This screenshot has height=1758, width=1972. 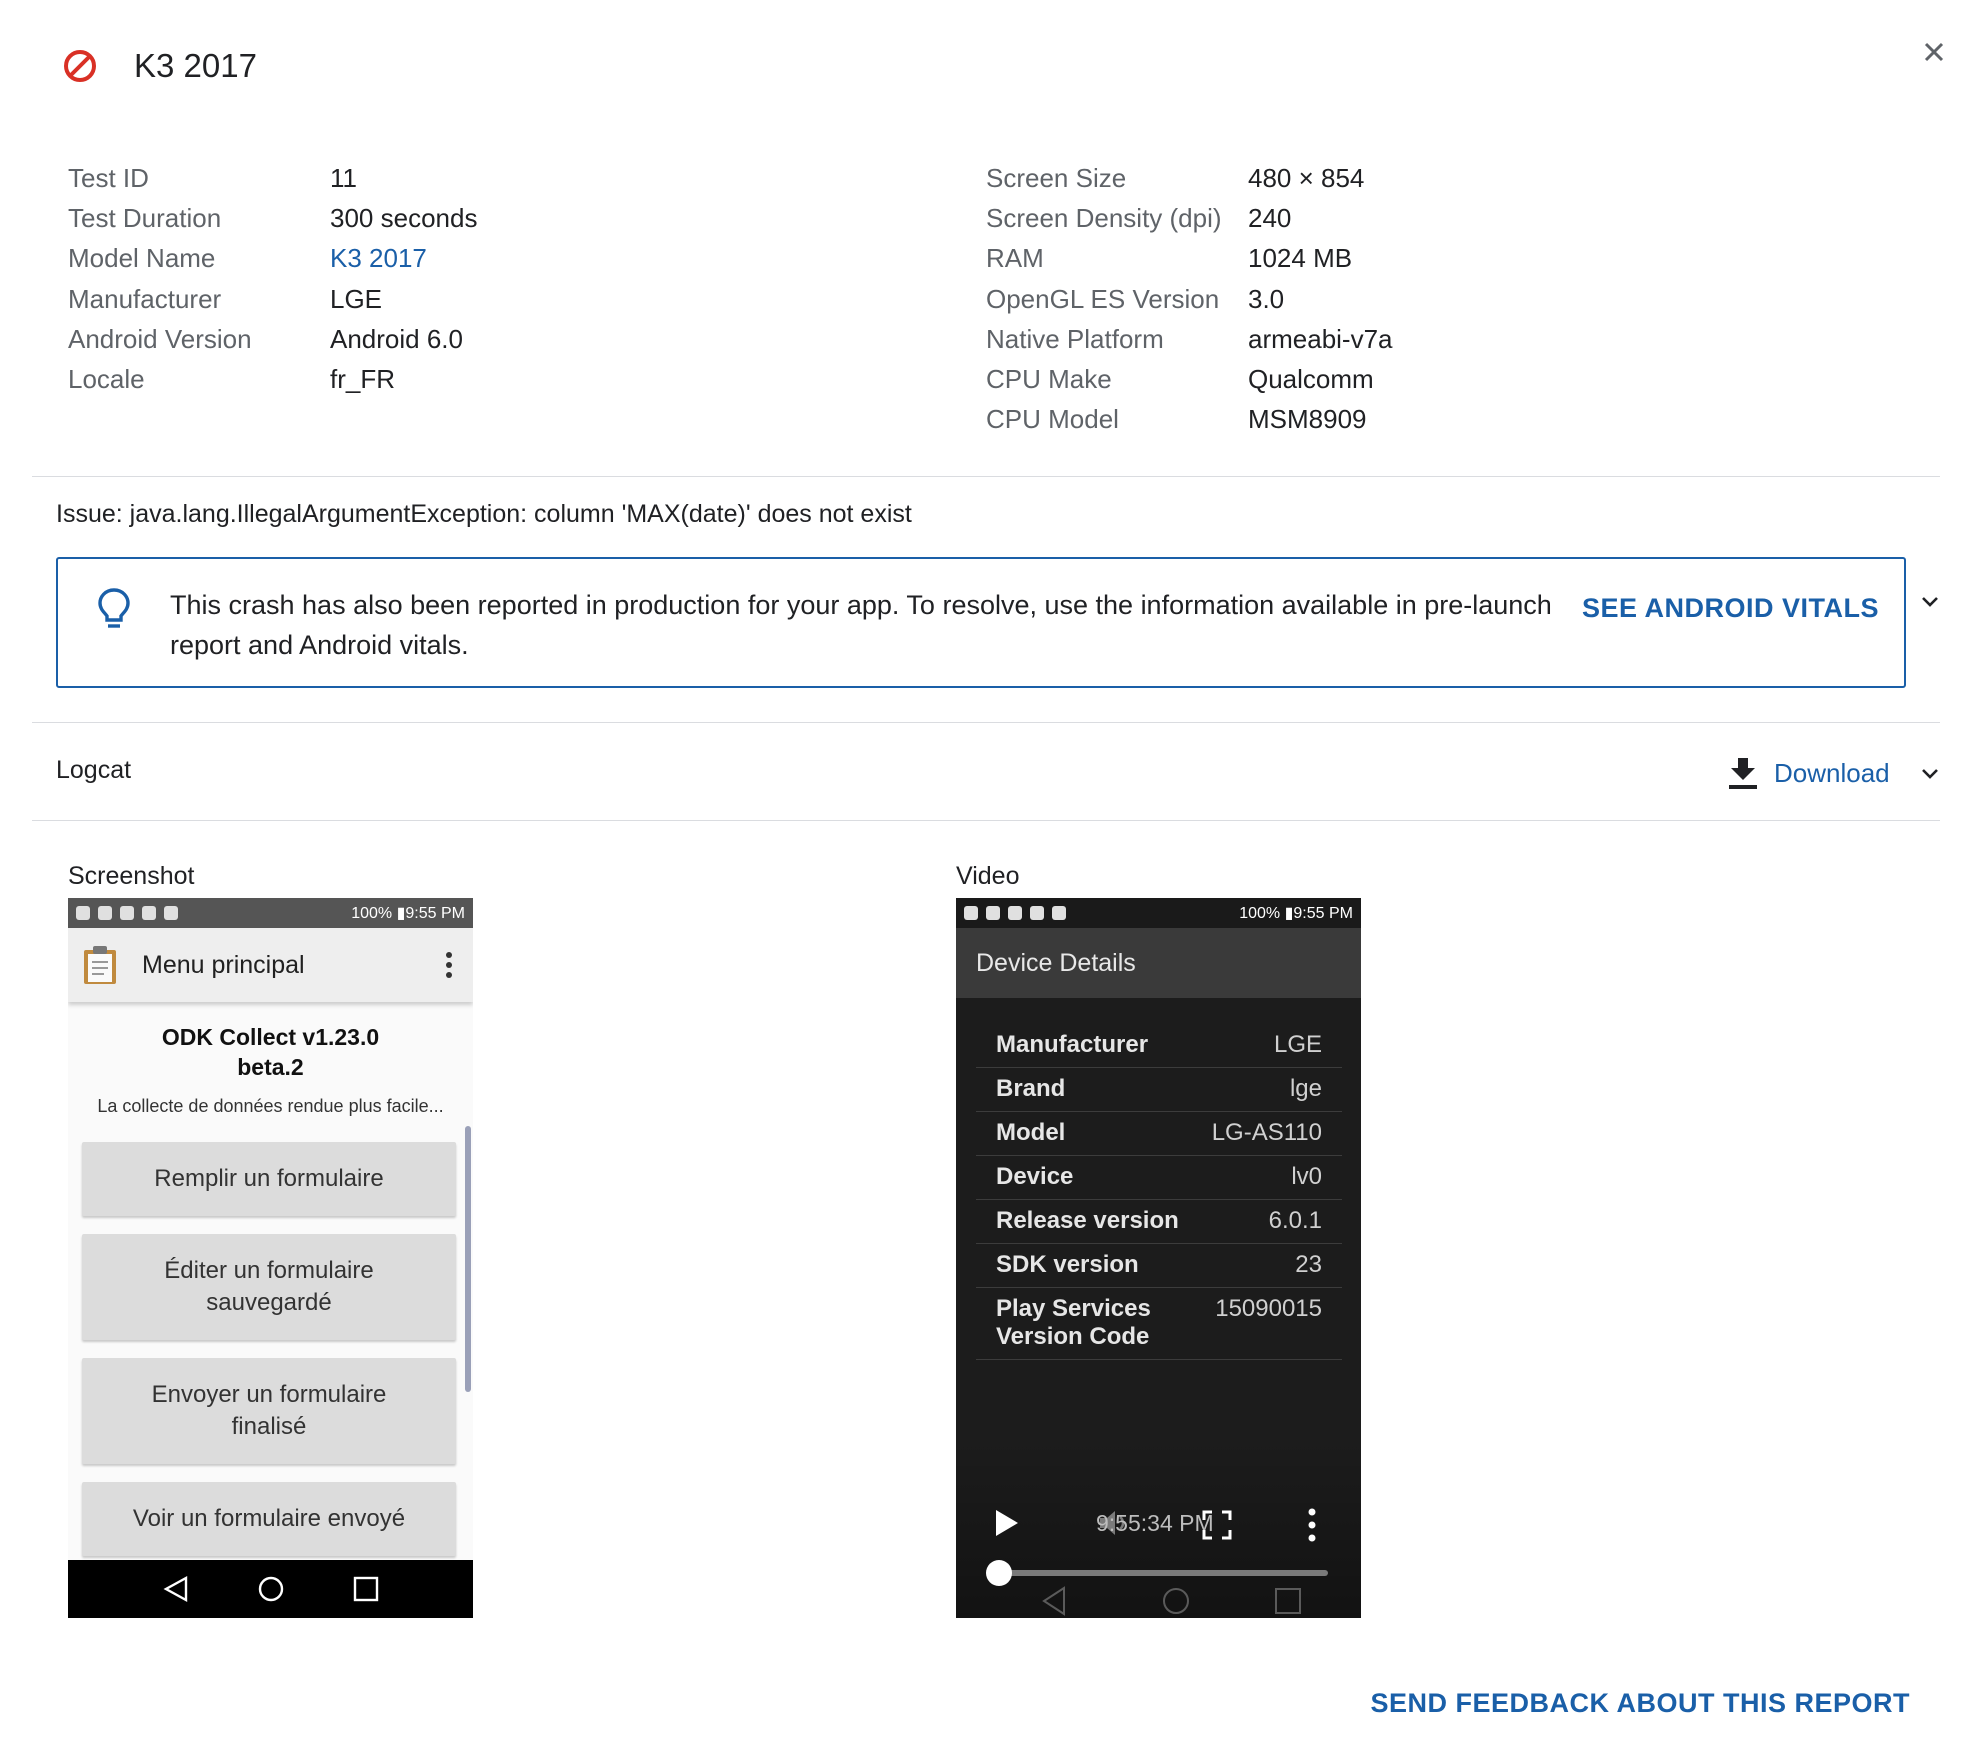 I want to click on back-icon, so click(x=176, y=1589).